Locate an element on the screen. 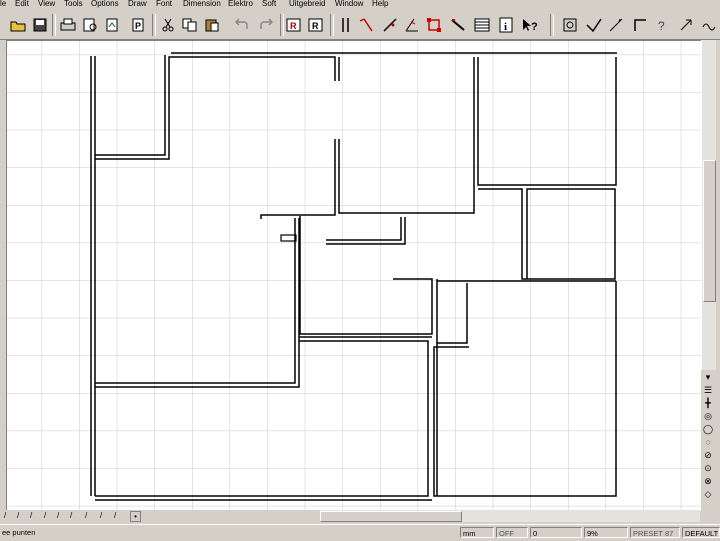  wave-icon is located at coordinates (710, 25).